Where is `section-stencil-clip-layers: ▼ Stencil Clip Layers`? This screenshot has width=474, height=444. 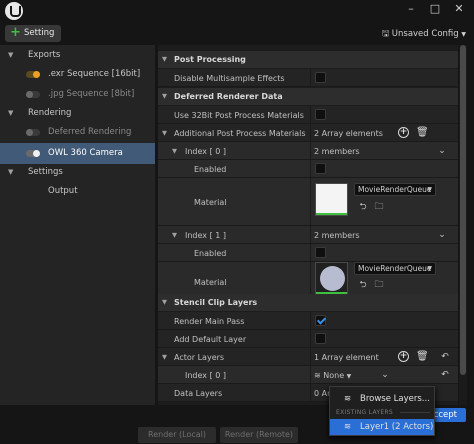 section-stencil-clip-layers: ▼ Stencil Clip Layers is located at coordinates (308, 302).